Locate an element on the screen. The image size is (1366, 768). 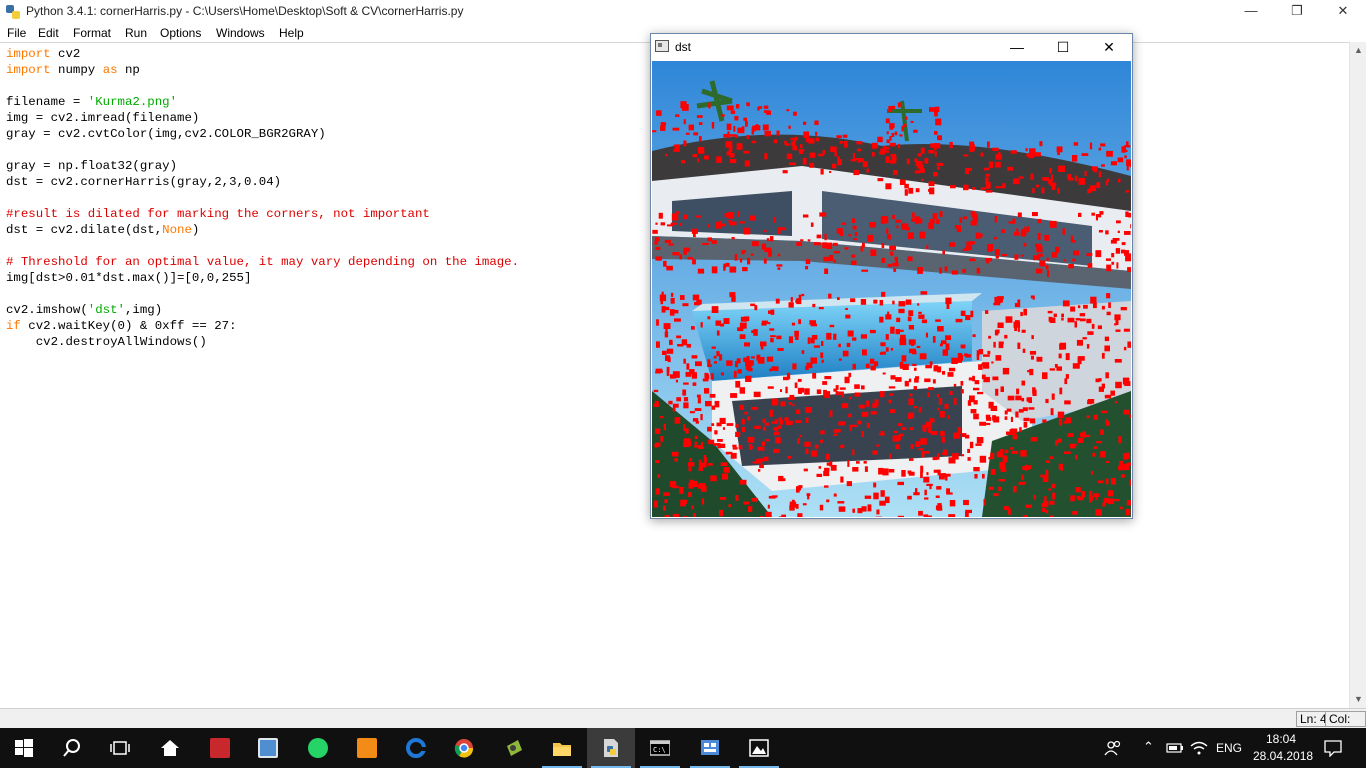
menu-file: File is located at coordinates (16, 33).